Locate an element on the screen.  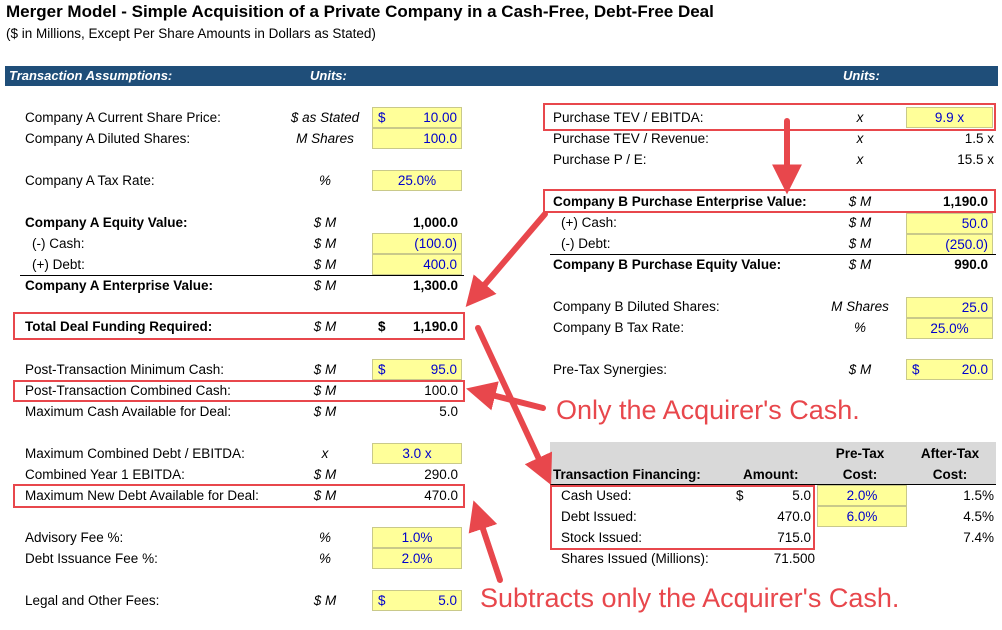
arrow-callout-to-debt is located at coordinates (485, 541).